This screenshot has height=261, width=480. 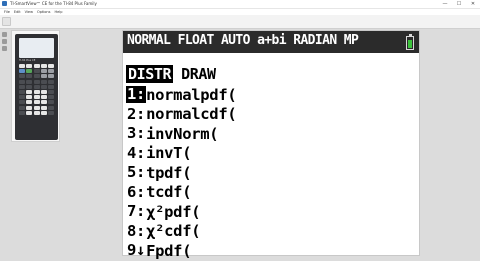 What do you see at coordinates (136, 152) in the screenshot?
I see `menu-item-number: 4:` at bounding box center [136, 152].